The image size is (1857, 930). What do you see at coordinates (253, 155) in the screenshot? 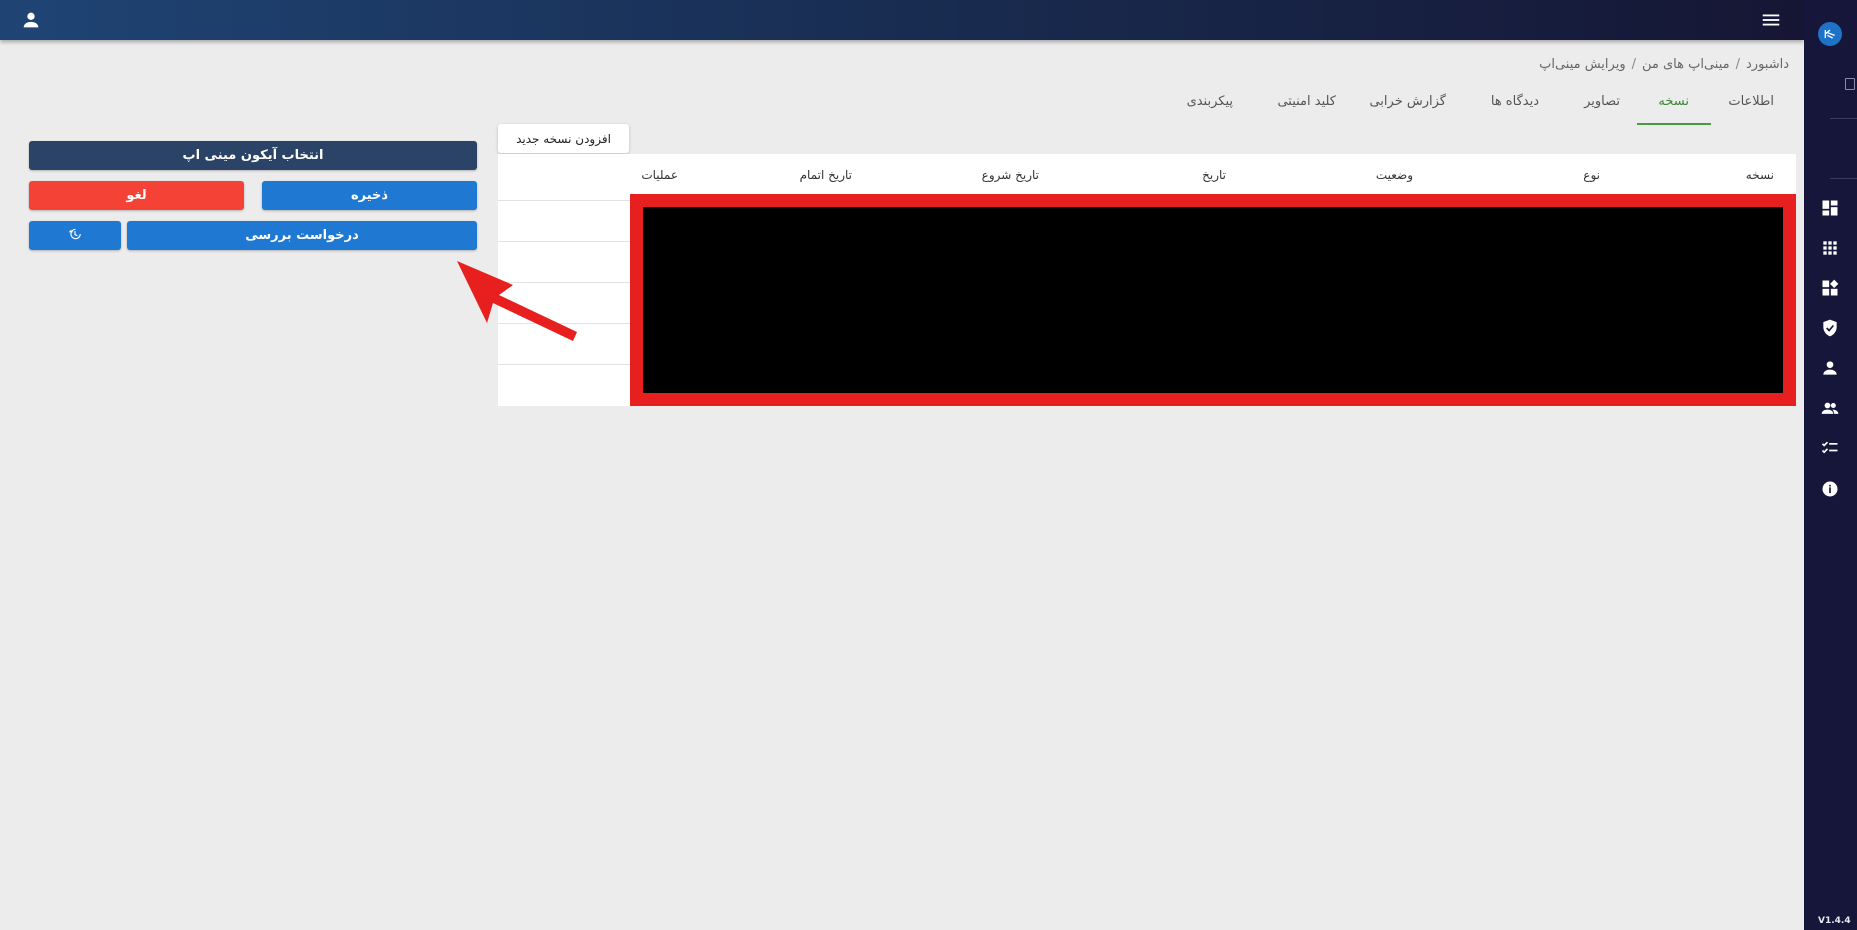
I see `select-miniapp-icon-button: انتخاب آیکون مینی اپ` at bounding box center [253, 155].